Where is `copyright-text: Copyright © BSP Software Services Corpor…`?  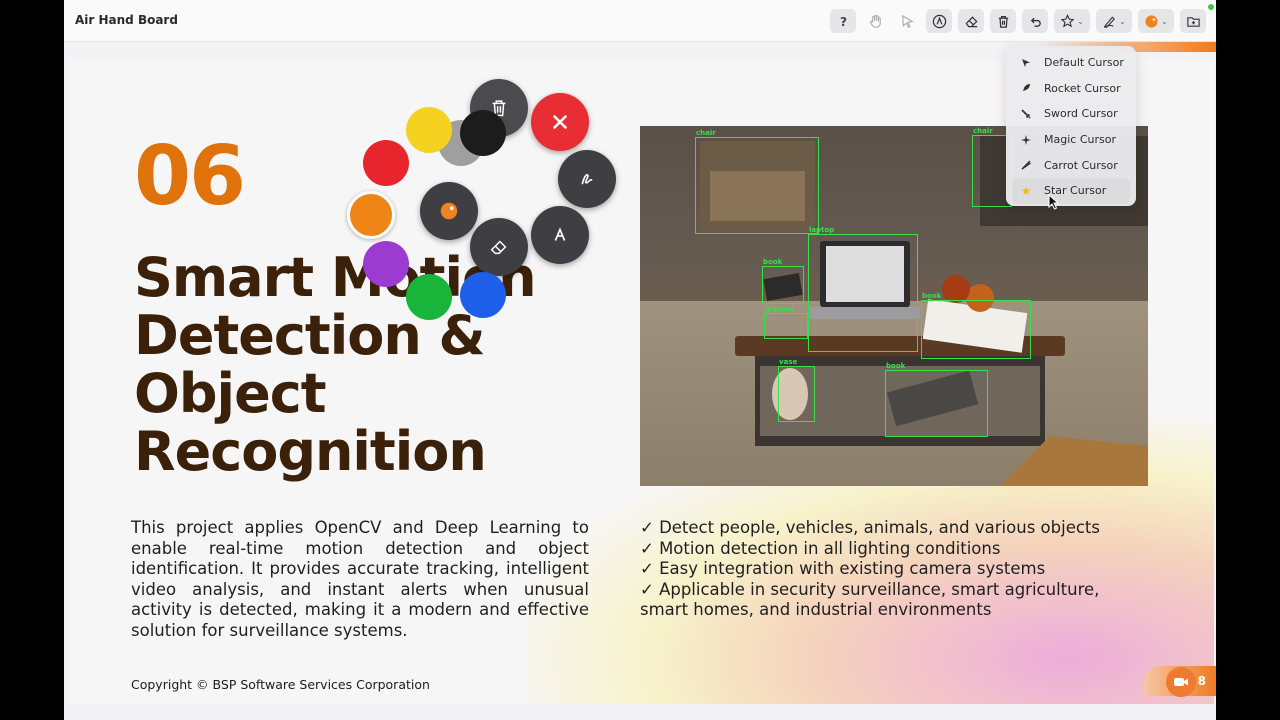 copyright-text: Copyright © BSP Software Services Corpor… is located at coordinates (280, 684).